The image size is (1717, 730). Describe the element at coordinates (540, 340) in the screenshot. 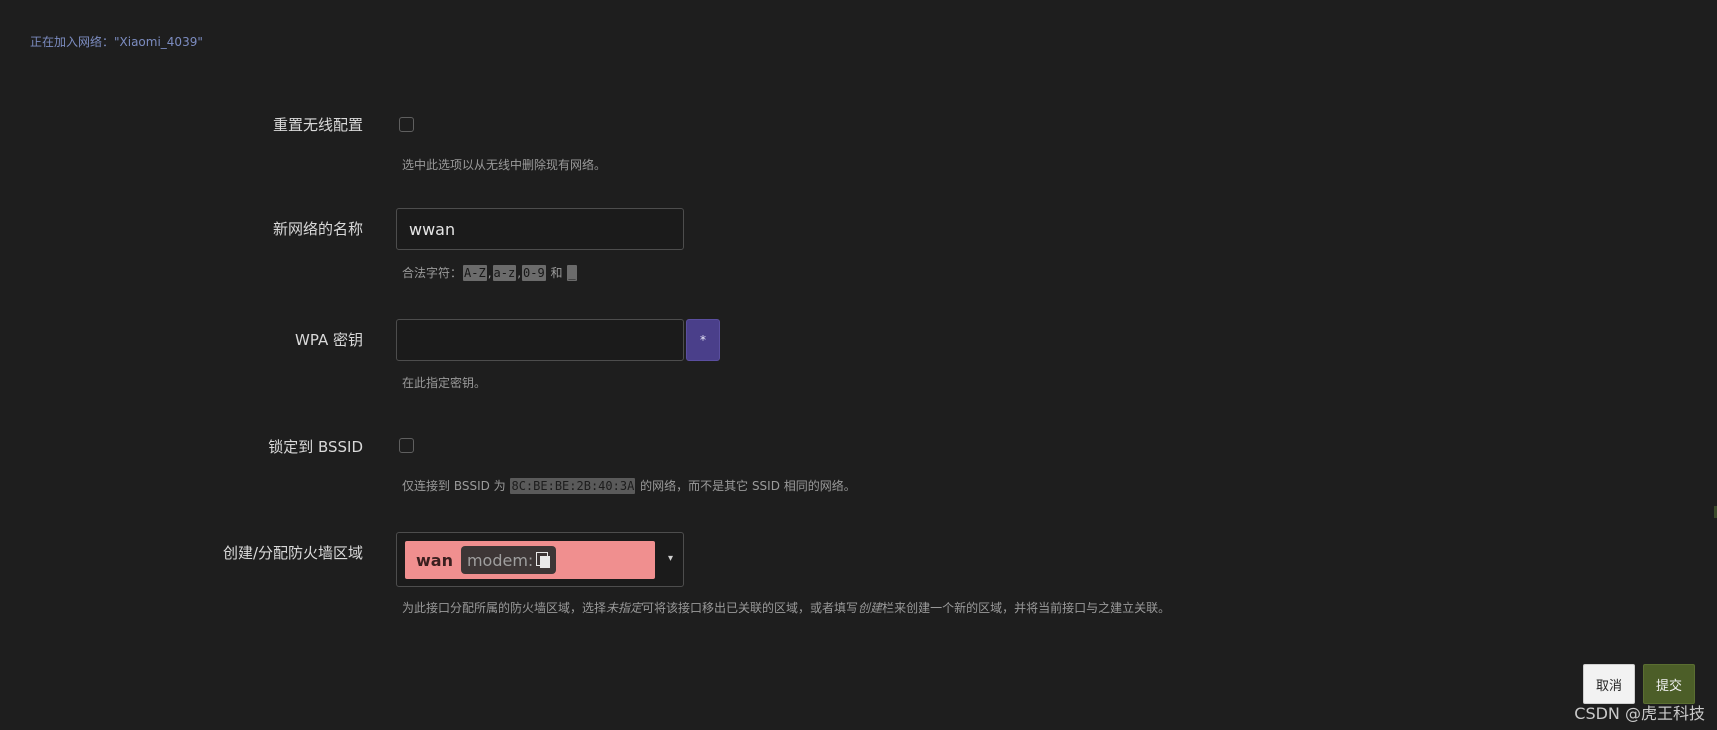

I see `wpa-key-input` at that location.